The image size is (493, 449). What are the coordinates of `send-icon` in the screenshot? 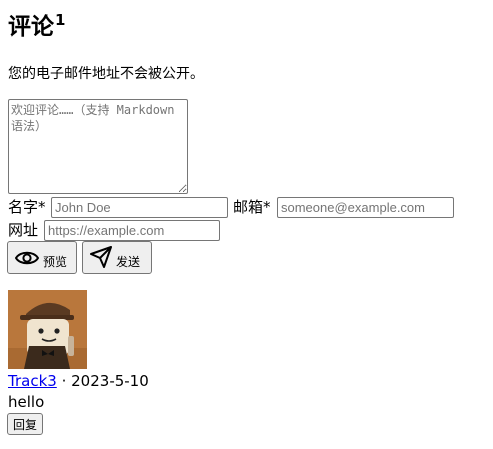 It's located at (102, 257).